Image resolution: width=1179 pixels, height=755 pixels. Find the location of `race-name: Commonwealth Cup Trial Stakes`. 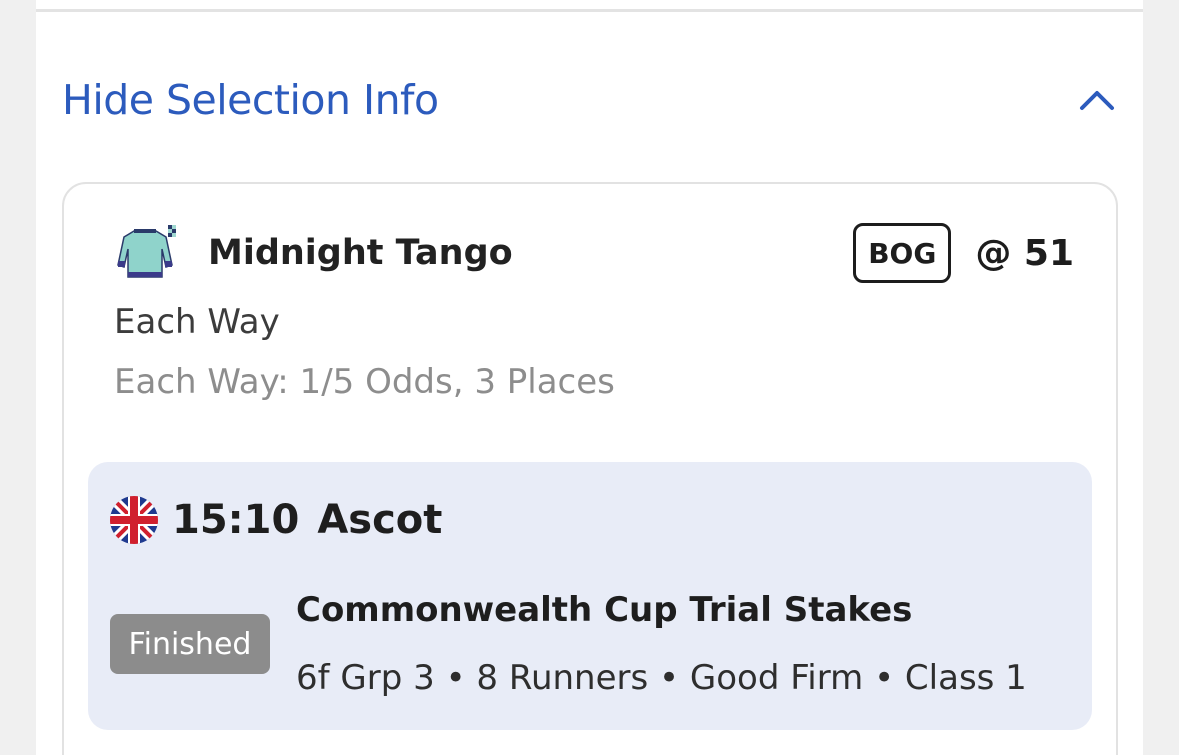

race-name: Commonwealth Cup Trial Stakes is located at coordinates (604, 610).